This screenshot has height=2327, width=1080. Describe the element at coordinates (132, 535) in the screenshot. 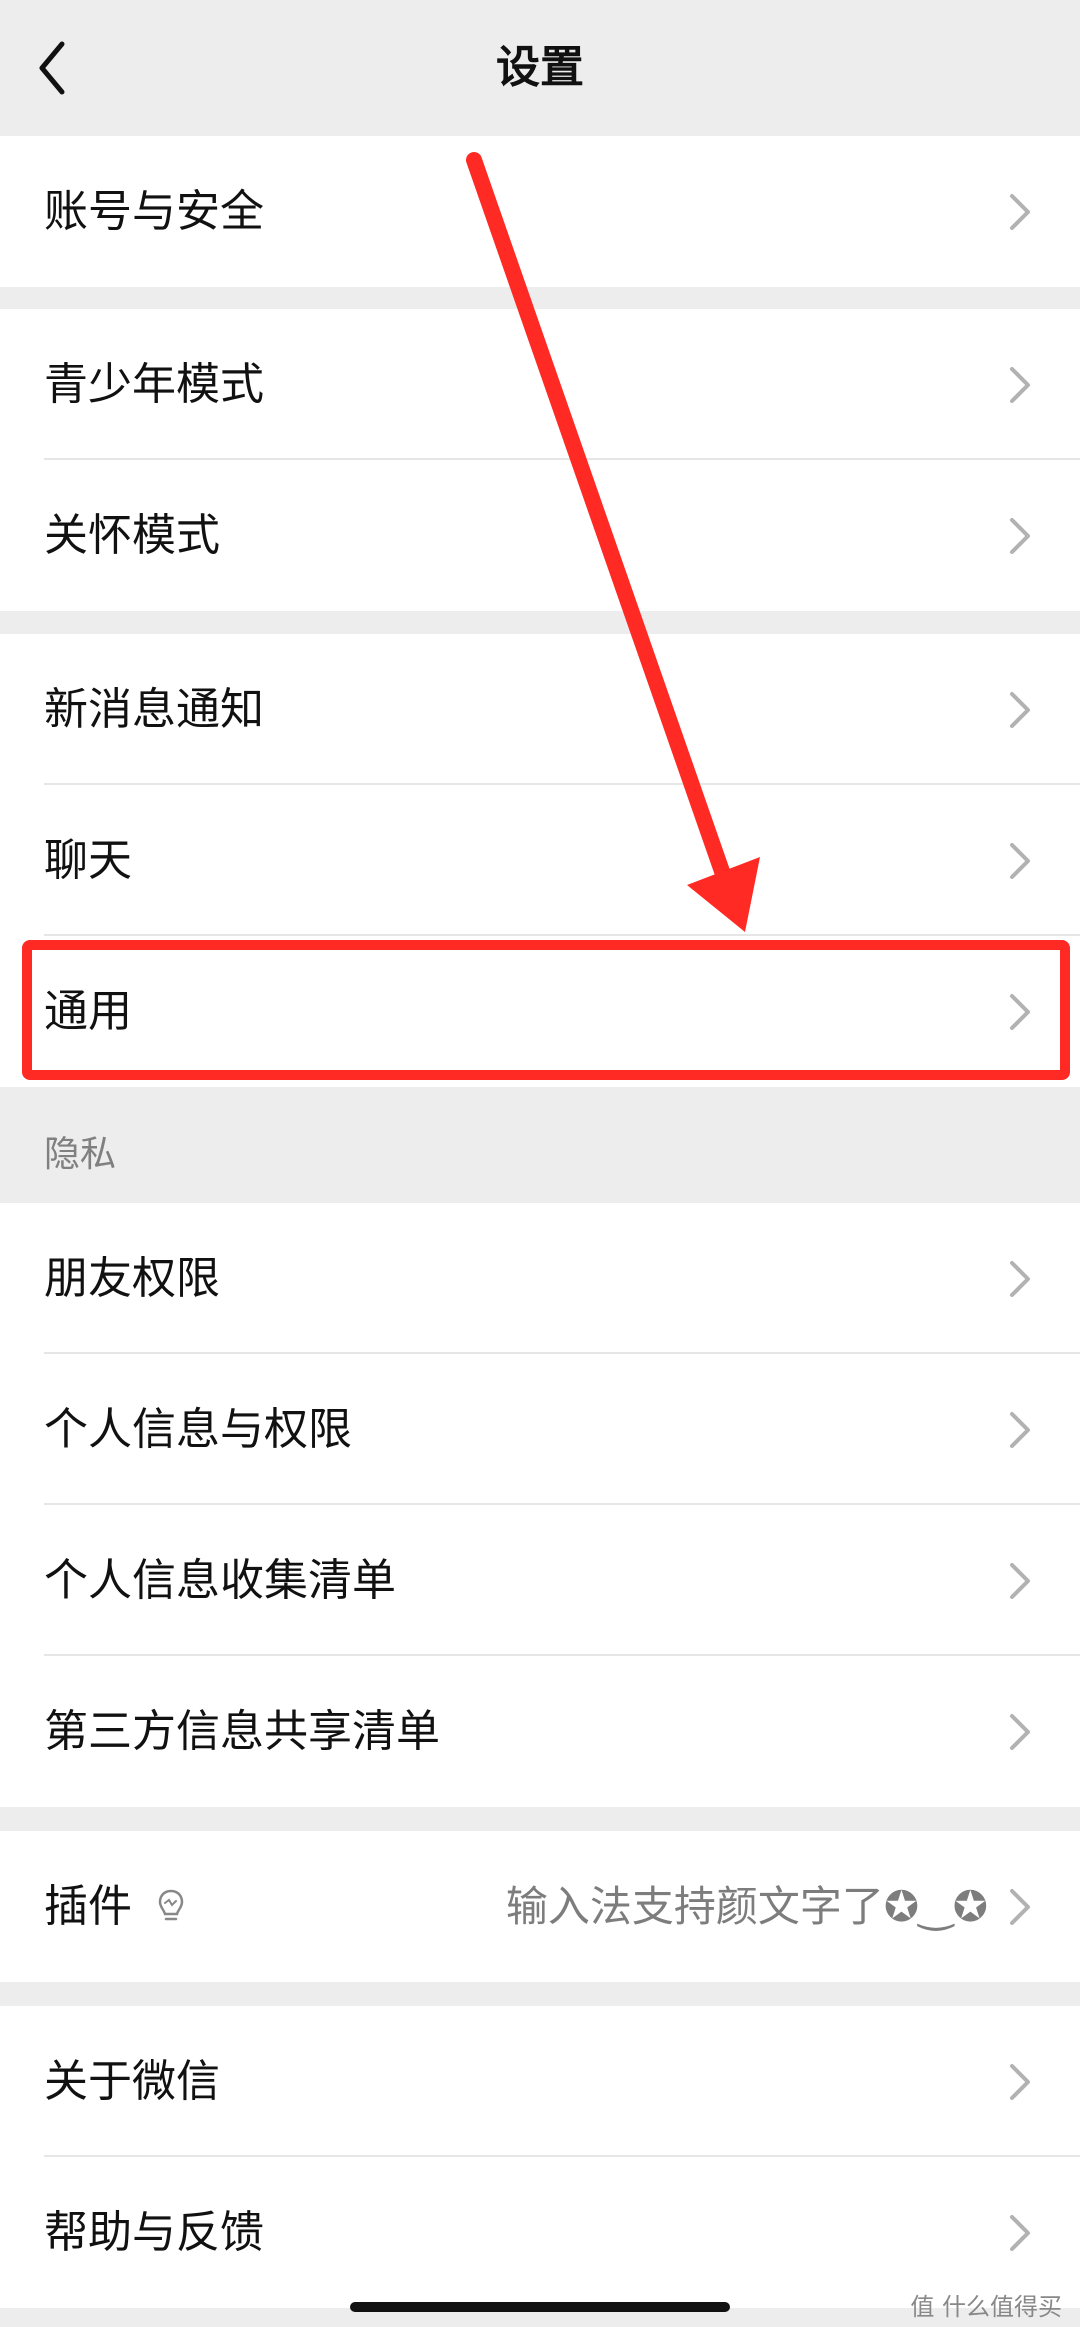

I see `settings-item-label: 关怀模式` at that location.